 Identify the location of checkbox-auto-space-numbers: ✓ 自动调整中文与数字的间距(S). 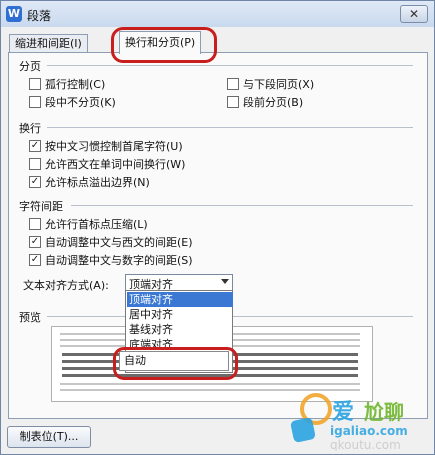
(111, 260).